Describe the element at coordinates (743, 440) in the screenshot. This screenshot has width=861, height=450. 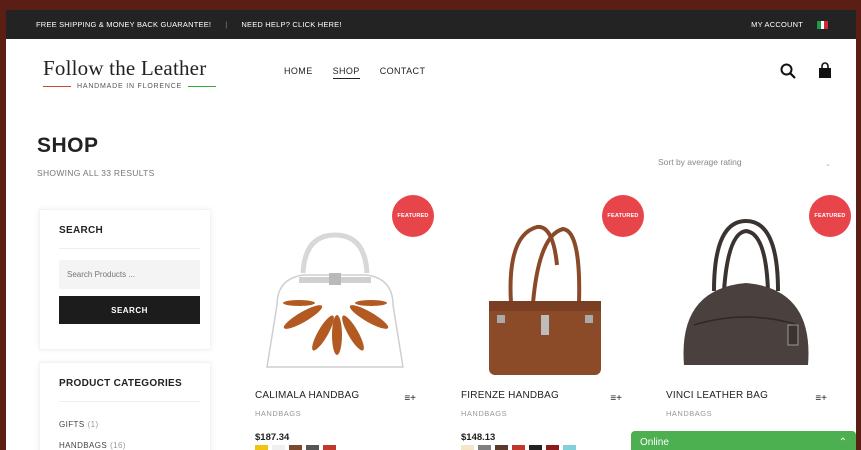
I see `chat-widget: Online ⌃` at that location.